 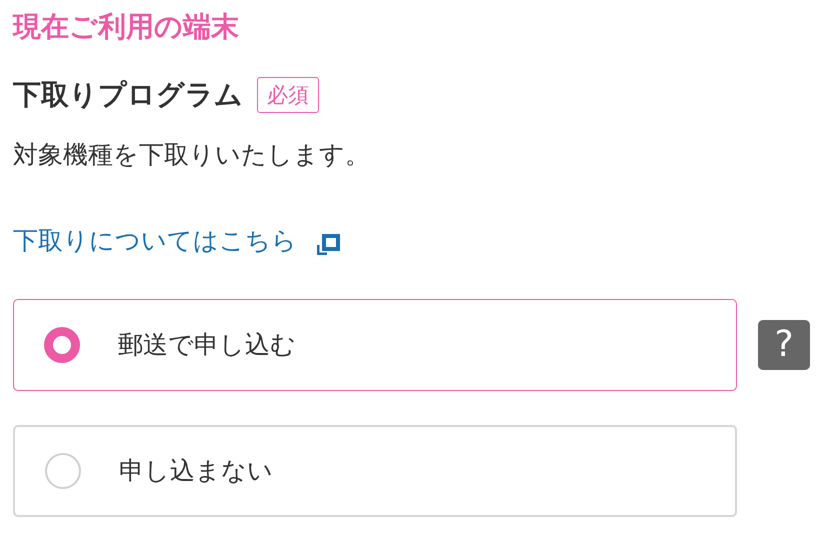 I want to click on section-title: 現在ご利用の端末, so click(x=126, y=27).